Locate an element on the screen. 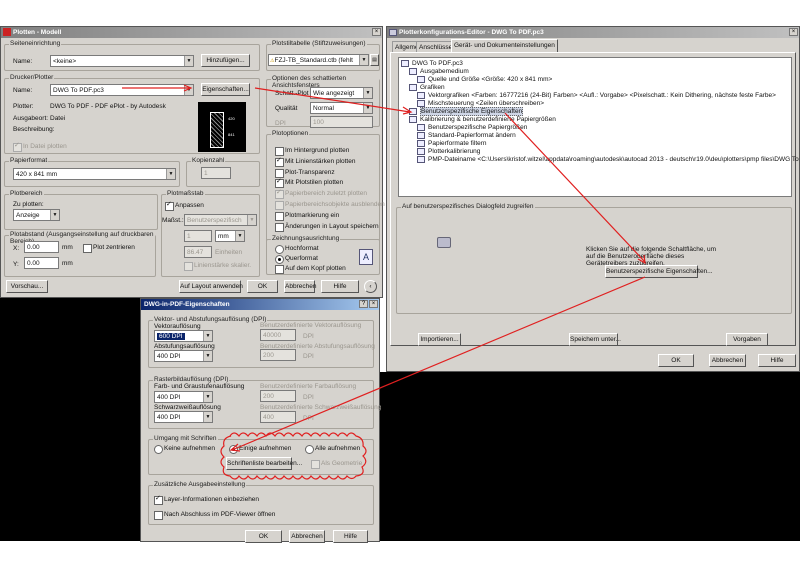 The width and height of the screenshot is (800, 565). preview-height-label: 841 is located at coordinates (231, 134).